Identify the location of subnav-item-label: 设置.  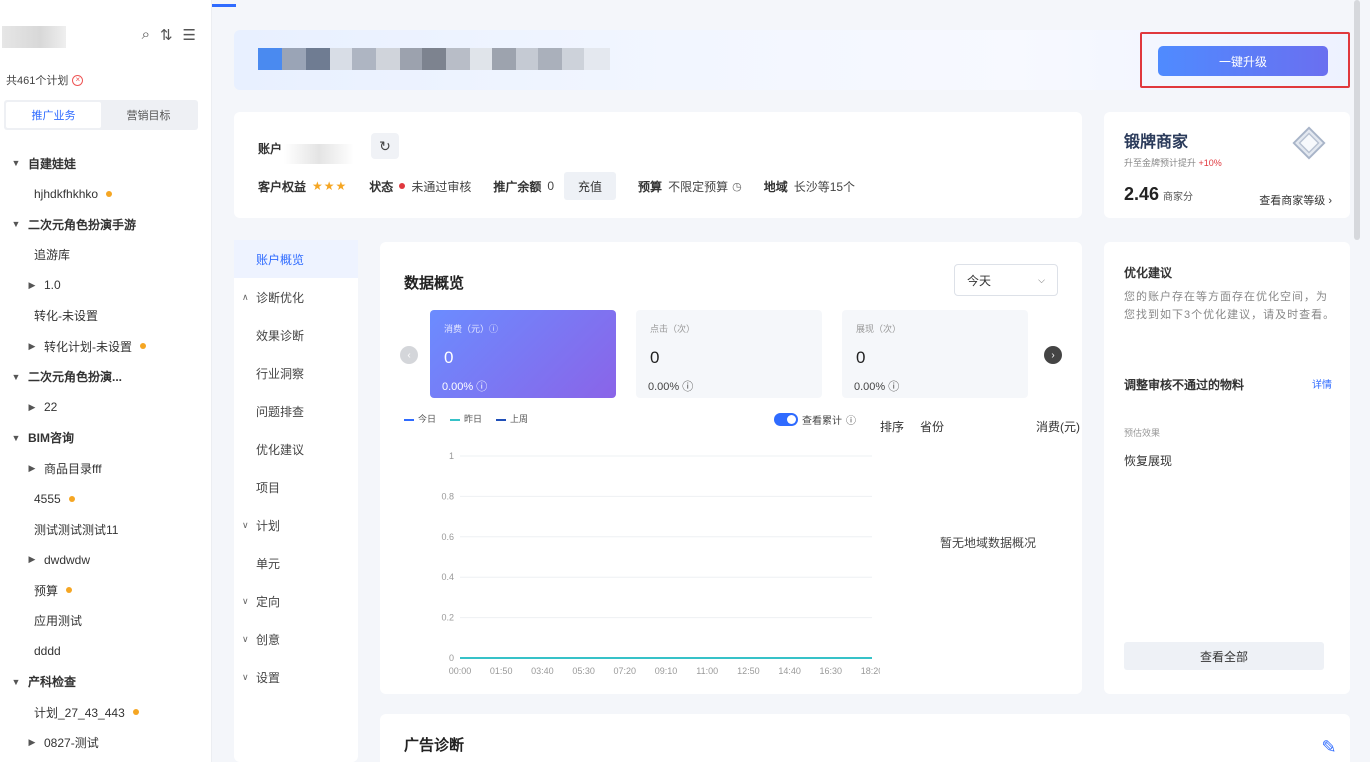
(268, 677).